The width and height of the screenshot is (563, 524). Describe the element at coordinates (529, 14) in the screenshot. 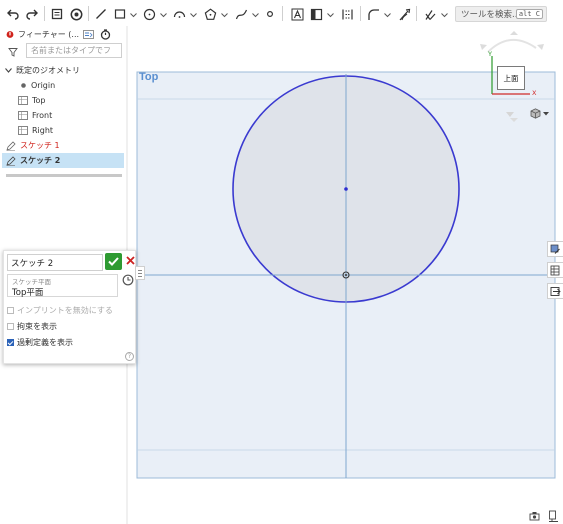

I see `keyboard-shortcut-badge: alt C` at that location.